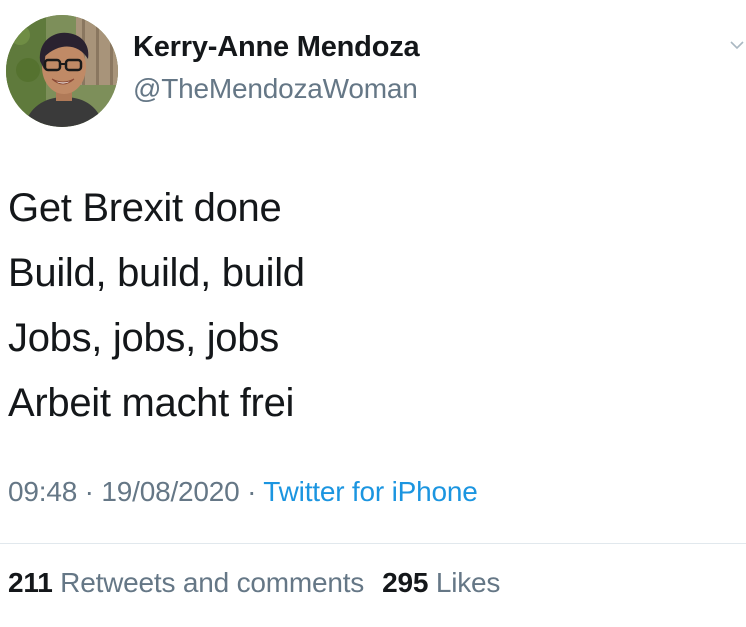 This screenshot has height=627, width=746. Describe the element at coordinates (156, 273) in the screenshot. I see `tweet-line: Build, build, build` at that location.